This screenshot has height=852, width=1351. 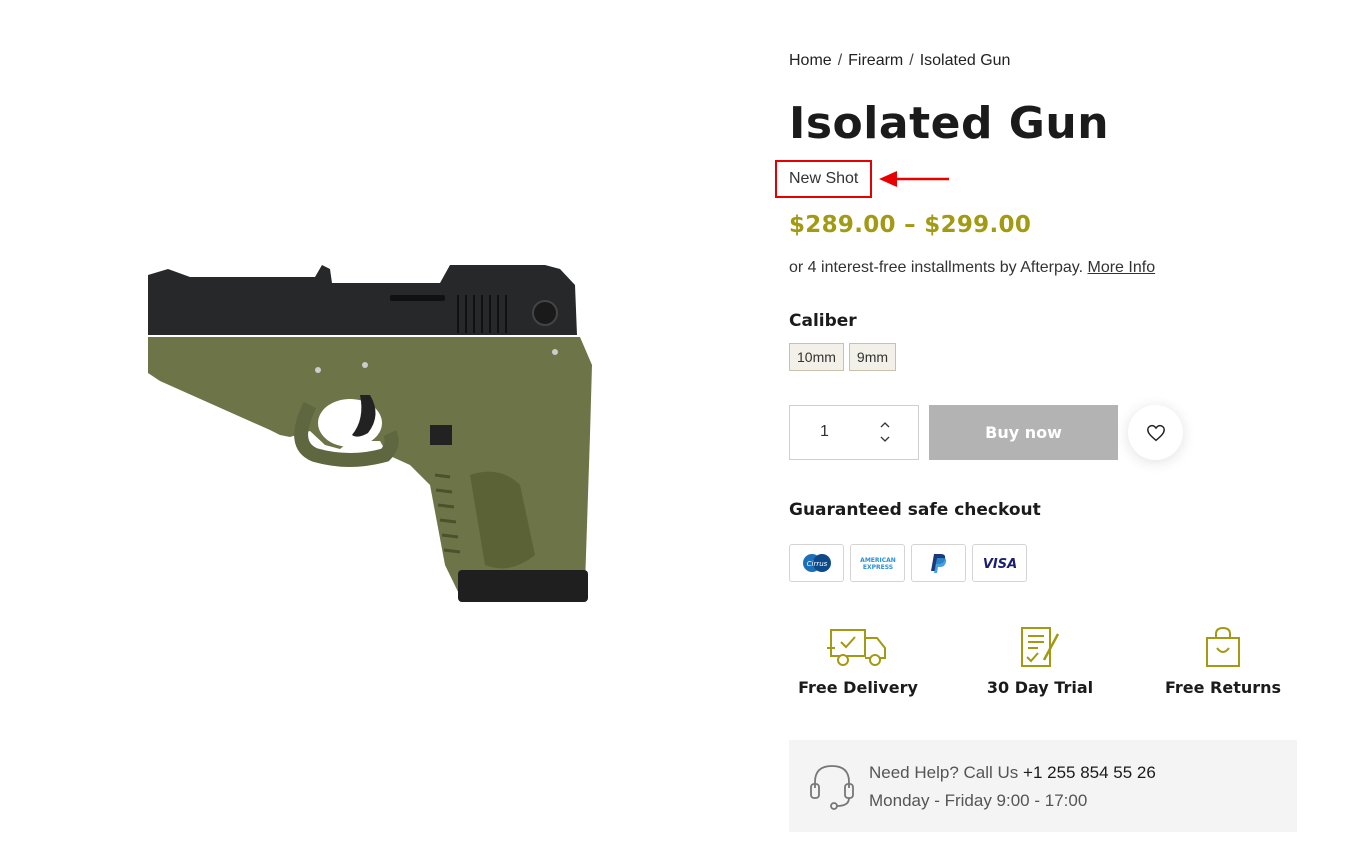 What do you see at coordinates (858, 687) in the screenshot?
I see `feature-label: Free Delivery` at bounding box center [858, 687].